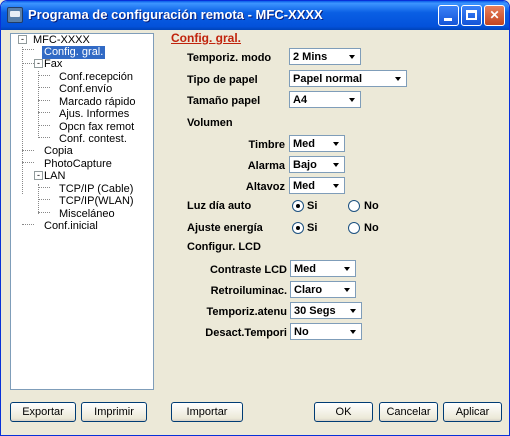 Image resolution: width=510 pixels, height=436 pixels. I want to click on aplicar-button: Aplicar, so click(472, 412).